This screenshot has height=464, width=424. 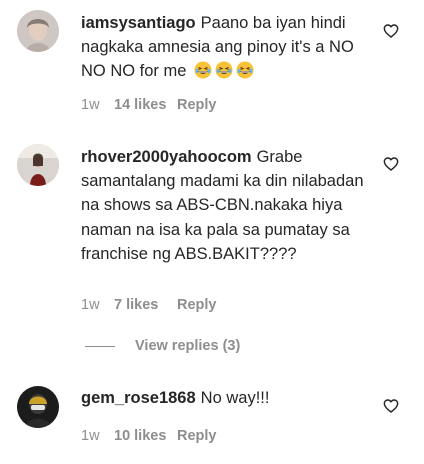 I want to click on view-replies-button: View replies (3), so click(x=162, y=346).